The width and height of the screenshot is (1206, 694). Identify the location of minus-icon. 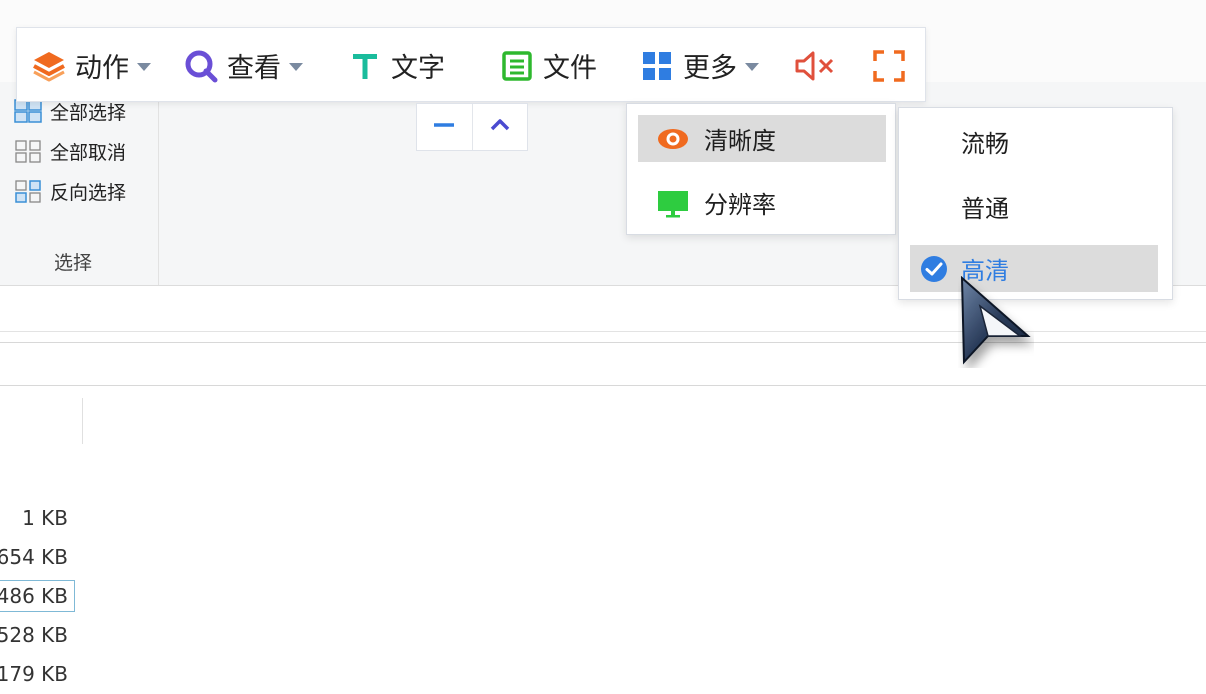
(444, 127).